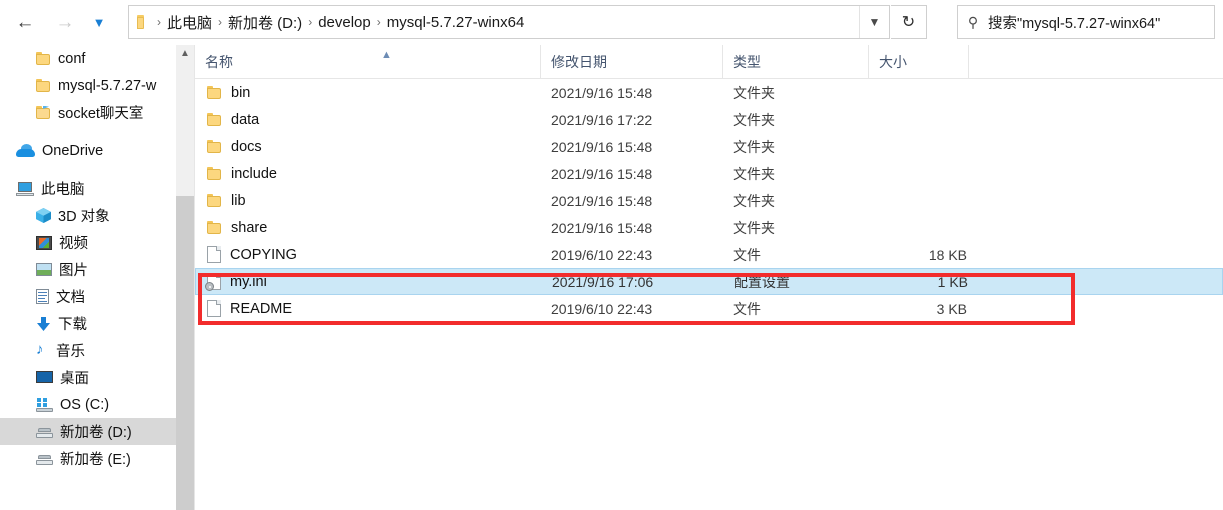  What do you see at coordinates (25, 23) in the screenshot?
I see `back-button: ←` at bounding box center [25, 23].